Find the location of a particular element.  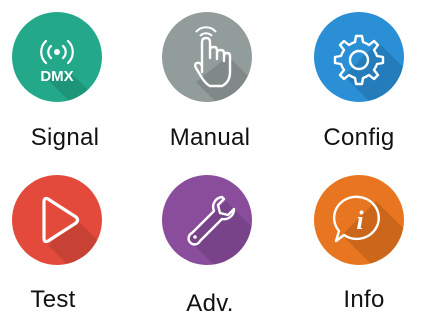

info-label: Info is located at coordinates (364, 299).